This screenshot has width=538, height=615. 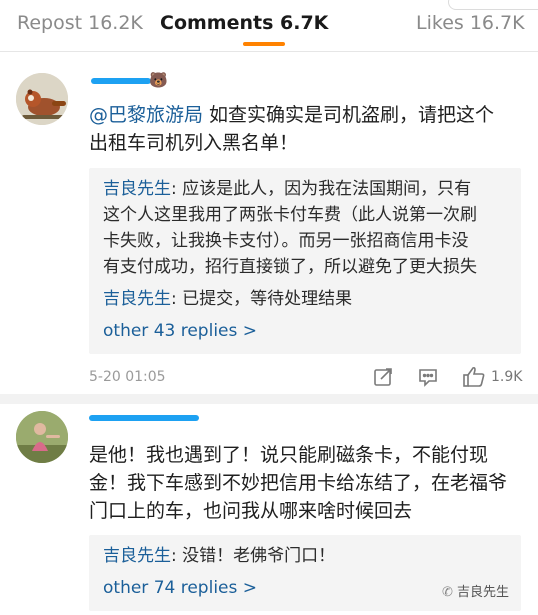 I want to click on wechat-icon: ✆, so click(x=447, y=592).